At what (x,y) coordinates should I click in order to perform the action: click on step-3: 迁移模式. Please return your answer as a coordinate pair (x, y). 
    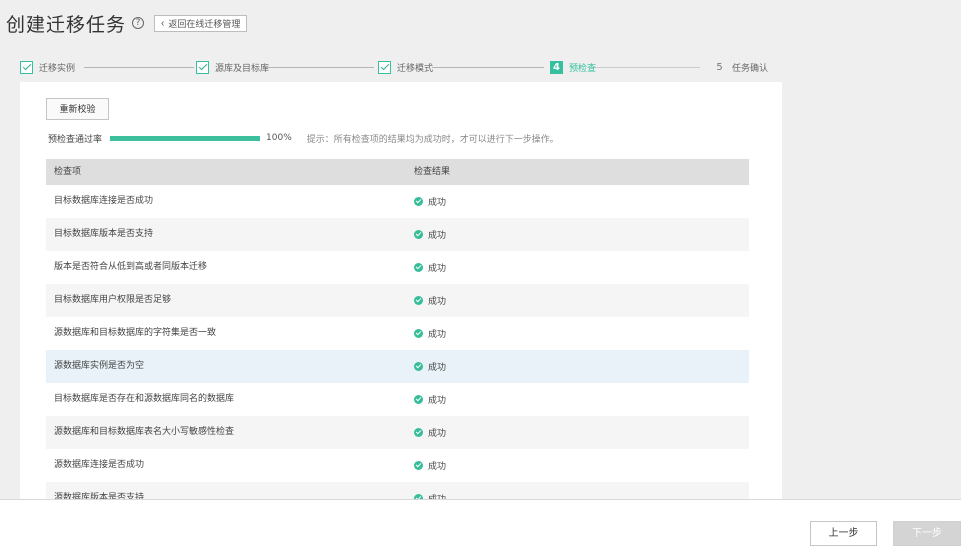
    Looking at the image, I should click on (405, 67).